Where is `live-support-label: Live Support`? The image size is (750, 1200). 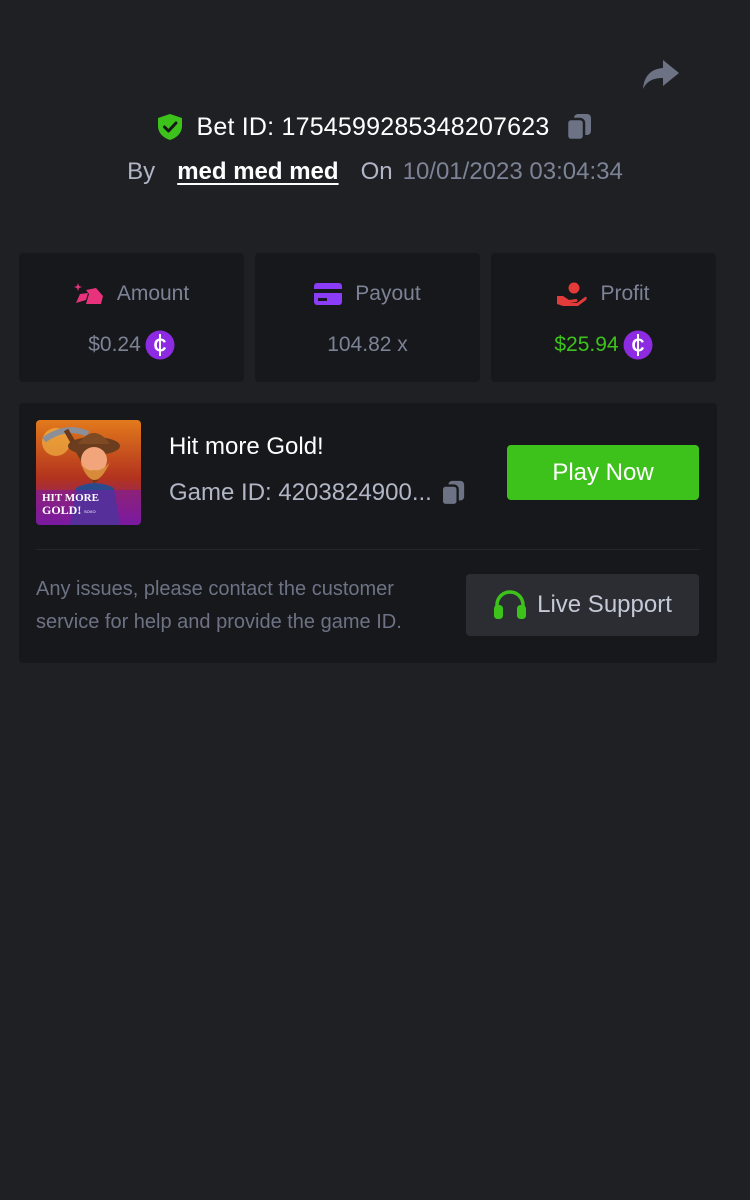
live-support-label: Live Support is located at coordinates (604, 604).